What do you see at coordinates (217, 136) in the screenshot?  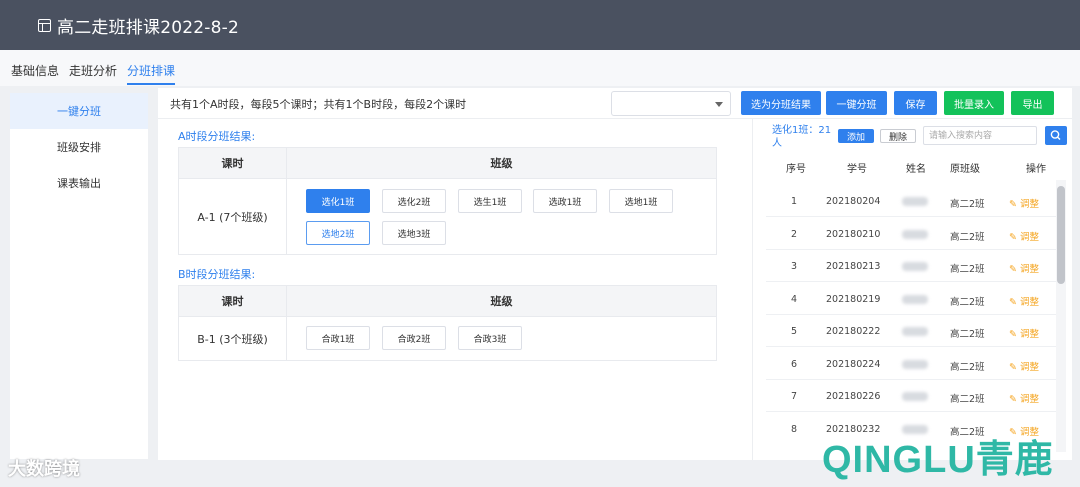 I see `section-a-title: A时段分班结果:` at bounding box center [217, 136].